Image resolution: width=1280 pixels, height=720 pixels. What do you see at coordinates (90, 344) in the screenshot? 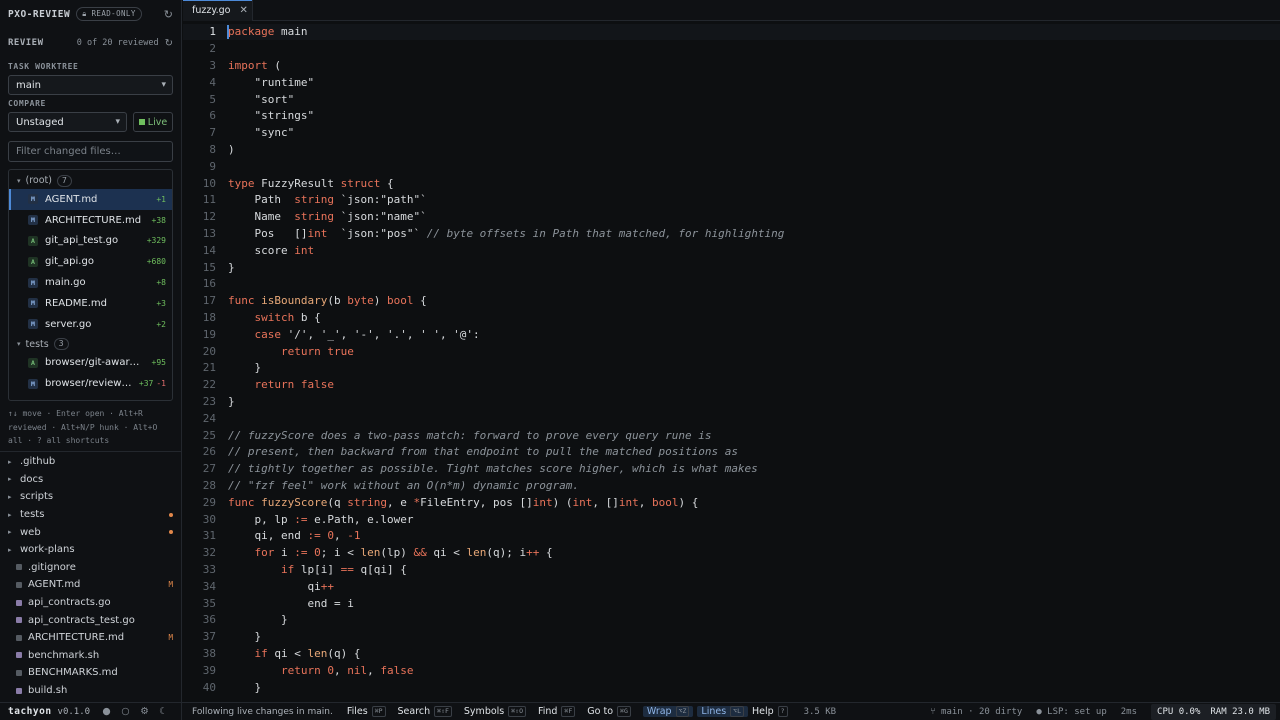
I see `changed-group-tests: ▾ tests 3` at bounding box center [90, 344].